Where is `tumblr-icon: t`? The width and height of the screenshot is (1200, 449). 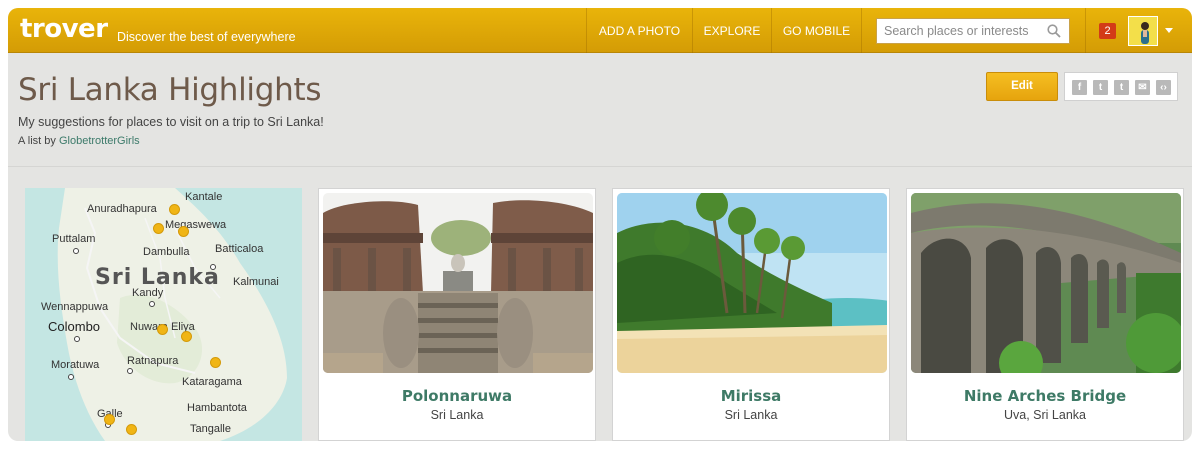 tumblr-icon: t is located at coordinates (1121, 87).